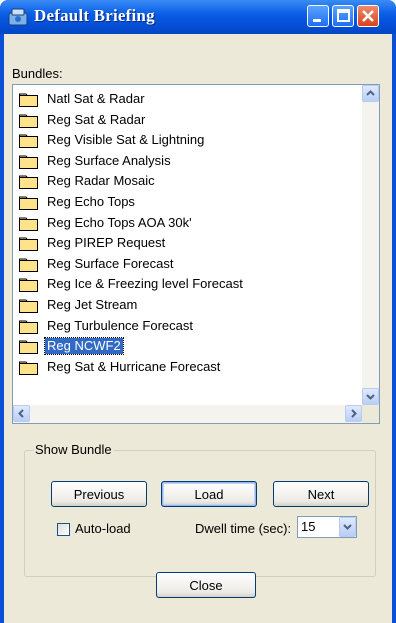 The height and width of the screenshot is (623, 396). I want to click on show-bundle-label: Show Bundle, so click(73, 449).